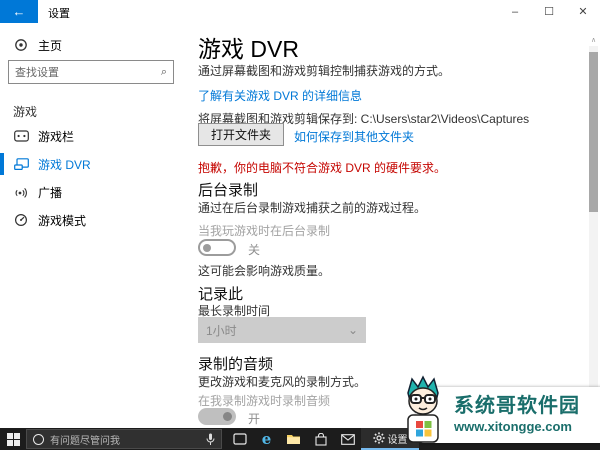 This screenshot has height=450, width=600. I want to click on record-audio-toggle-state: 开, so click(254, 419).